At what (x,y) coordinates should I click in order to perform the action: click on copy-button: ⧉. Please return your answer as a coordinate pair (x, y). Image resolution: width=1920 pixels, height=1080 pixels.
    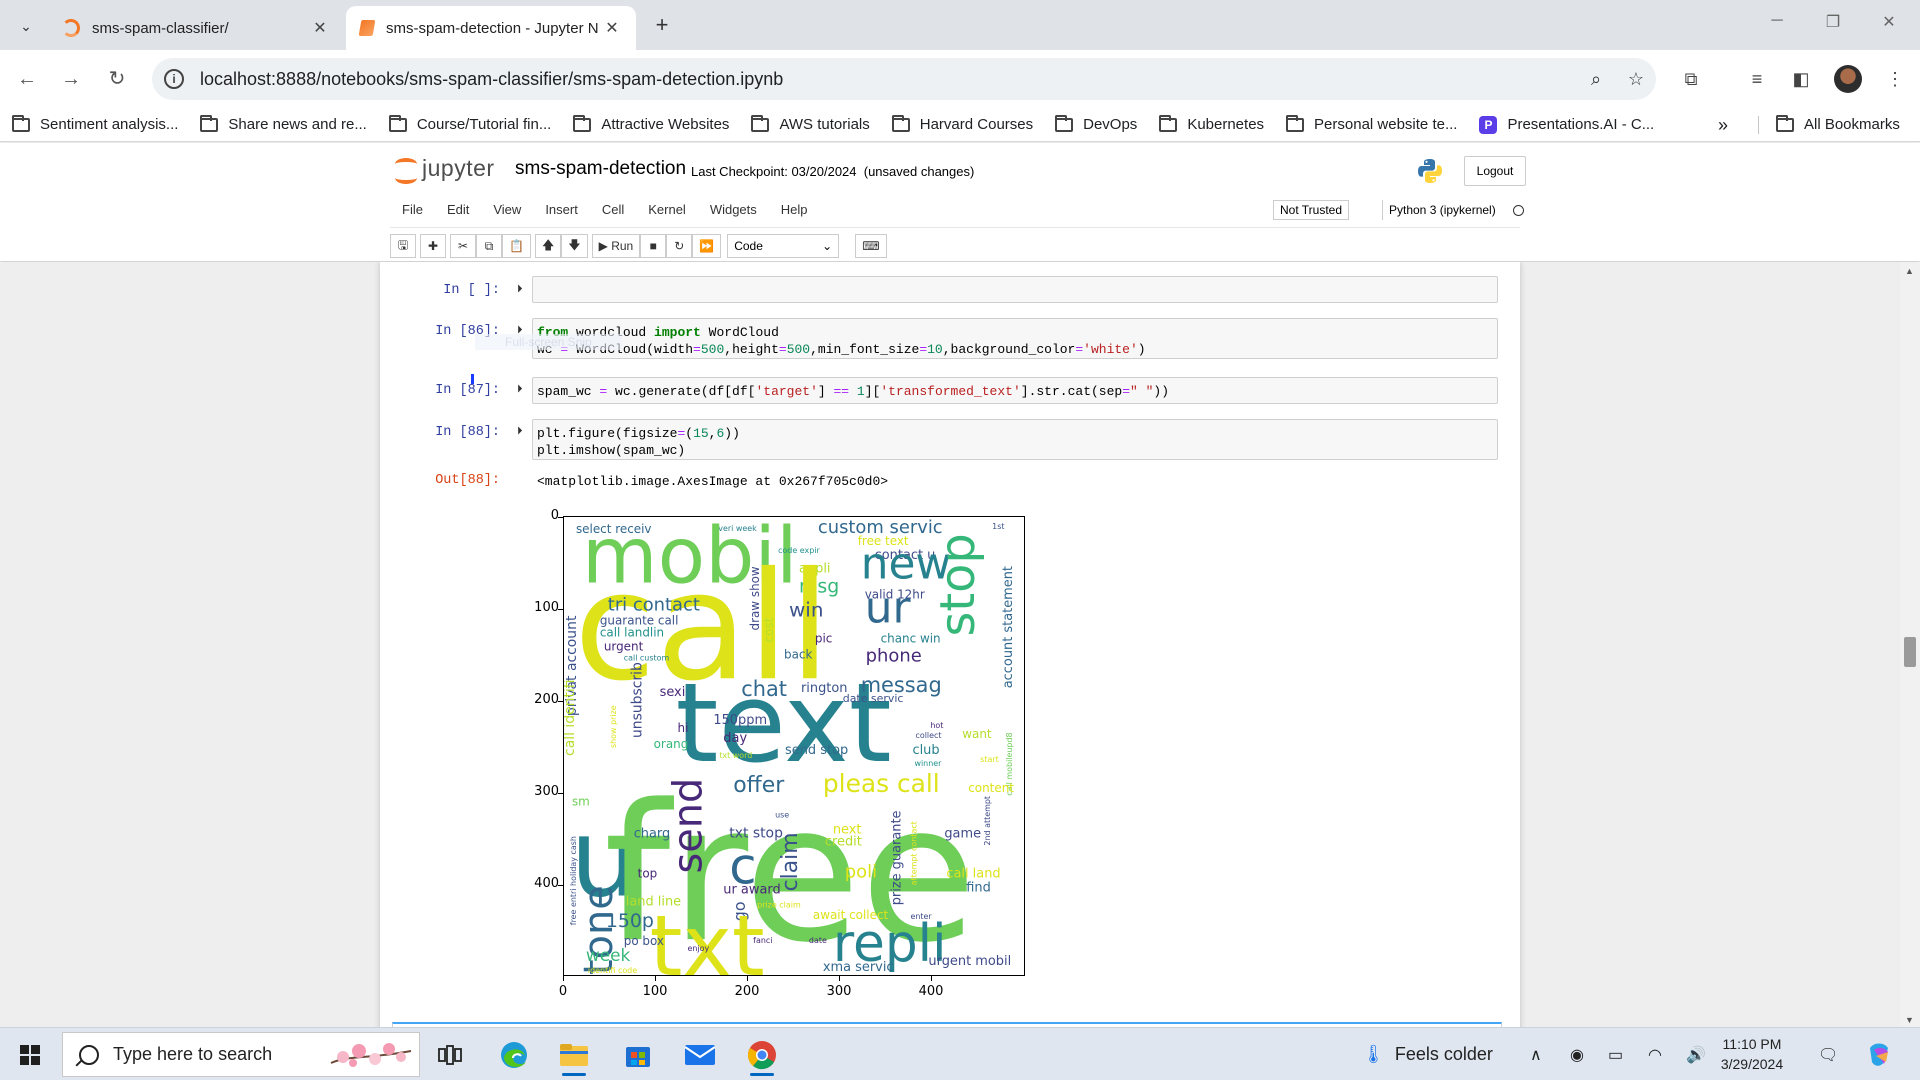
    Looking at the image, I should click on (489, 246).